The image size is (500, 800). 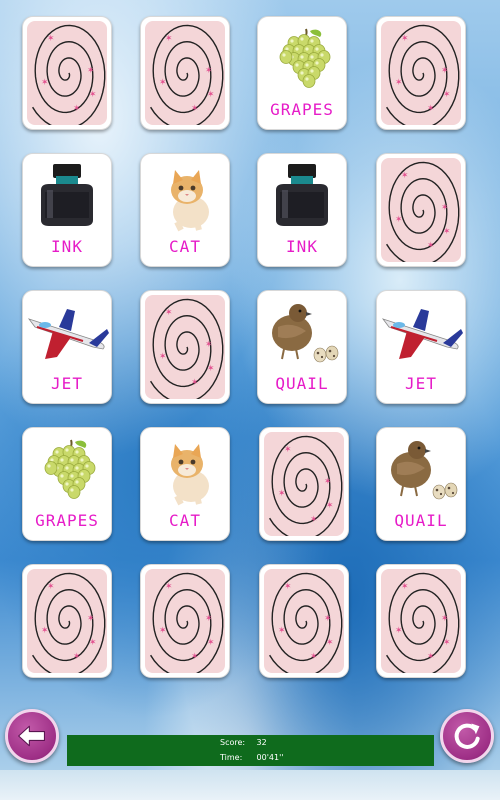 What do you see at coordinates (67, 520) in the screenshot?
I see `card-label: GRAPES` at bounding box center [67, 520].